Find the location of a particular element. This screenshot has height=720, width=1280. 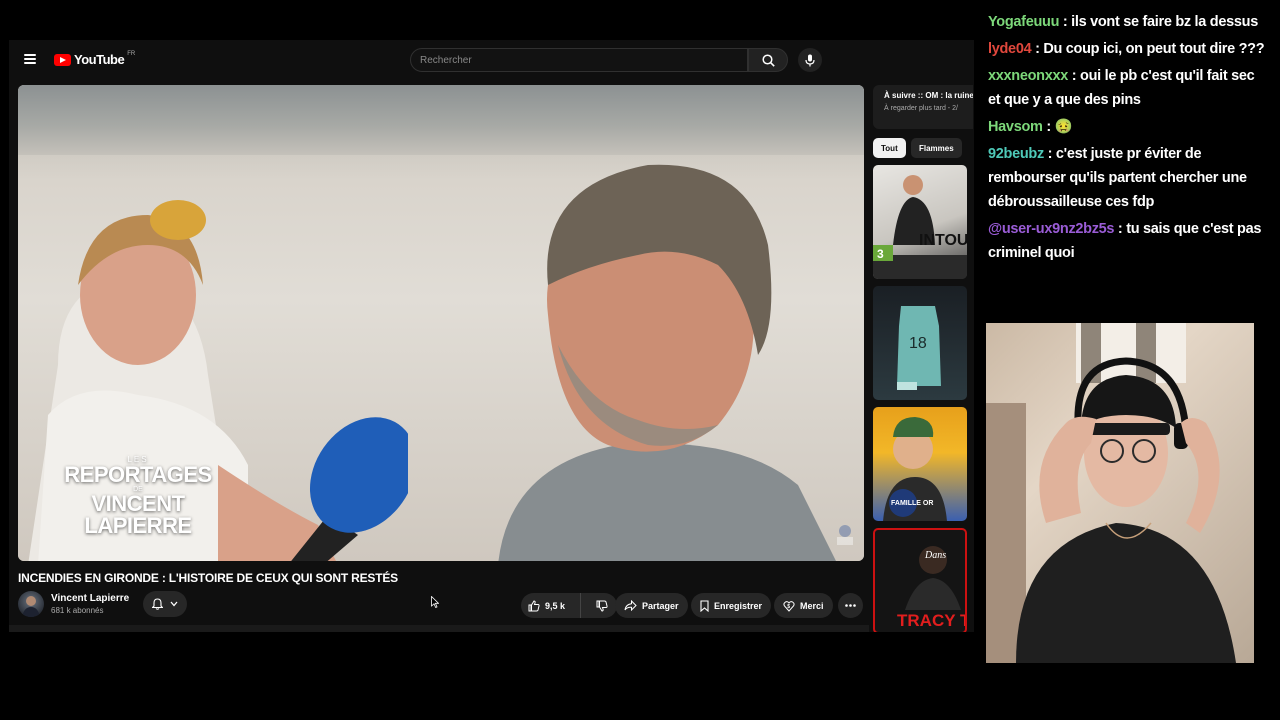

search-box is located at coordinates (579, 60).